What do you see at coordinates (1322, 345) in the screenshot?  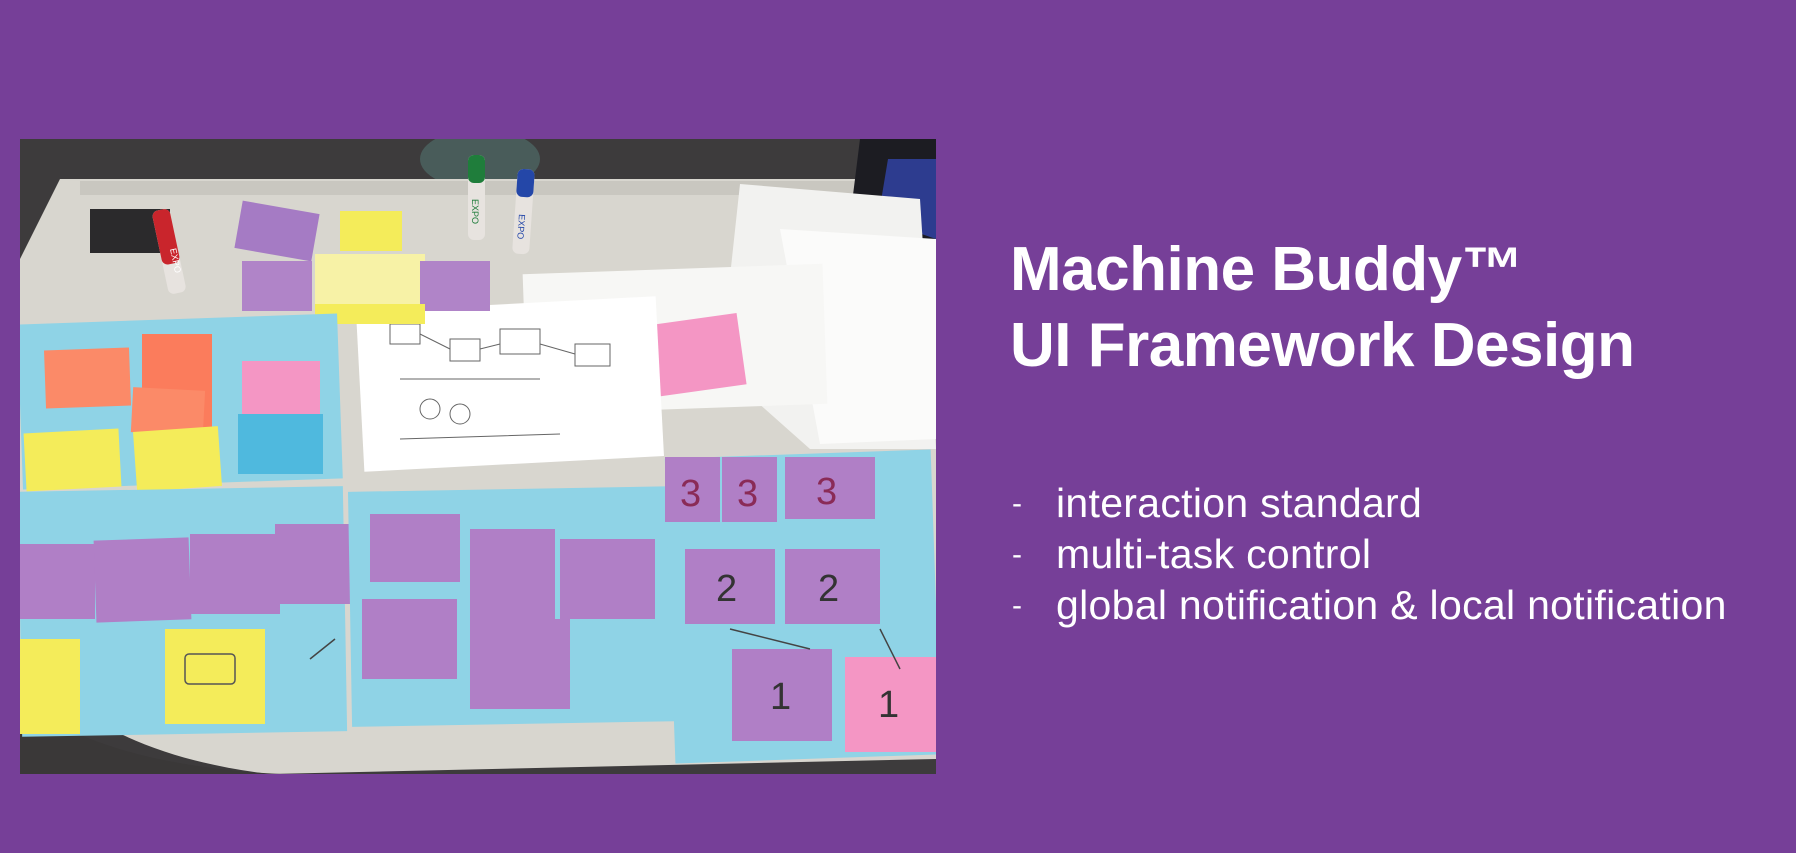 I see `title-line-subject: UI Framework Design` at bounding box center [1322, 345].